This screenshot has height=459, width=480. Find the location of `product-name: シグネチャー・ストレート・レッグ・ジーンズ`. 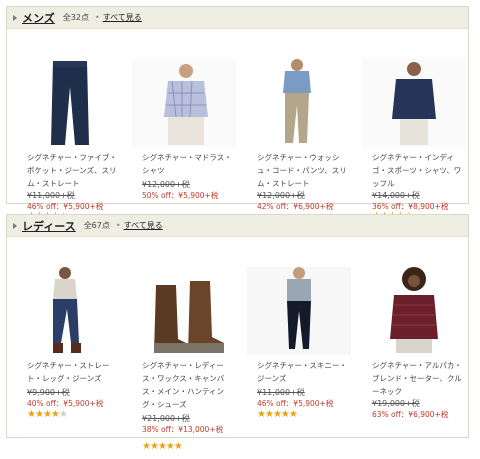

product-name: シグネチャー・ストレート・レッグ・ジーンズ is located at coordinates (73, 372).